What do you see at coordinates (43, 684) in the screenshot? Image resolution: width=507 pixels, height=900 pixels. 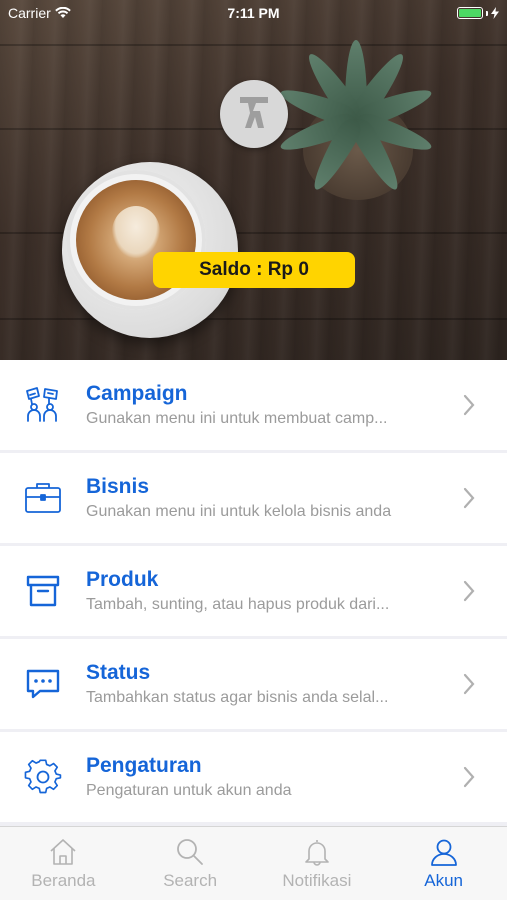 I see `chat-bubble-icon` at bounding box center [43, 684].